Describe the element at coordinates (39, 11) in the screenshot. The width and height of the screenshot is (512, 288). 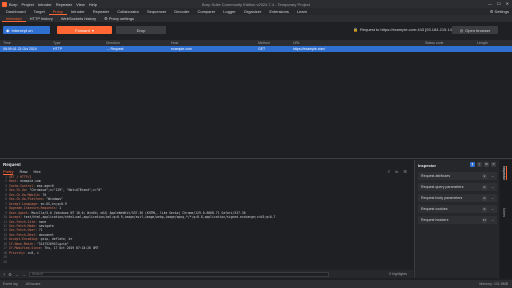
I see `tab-target: Target` at that location.